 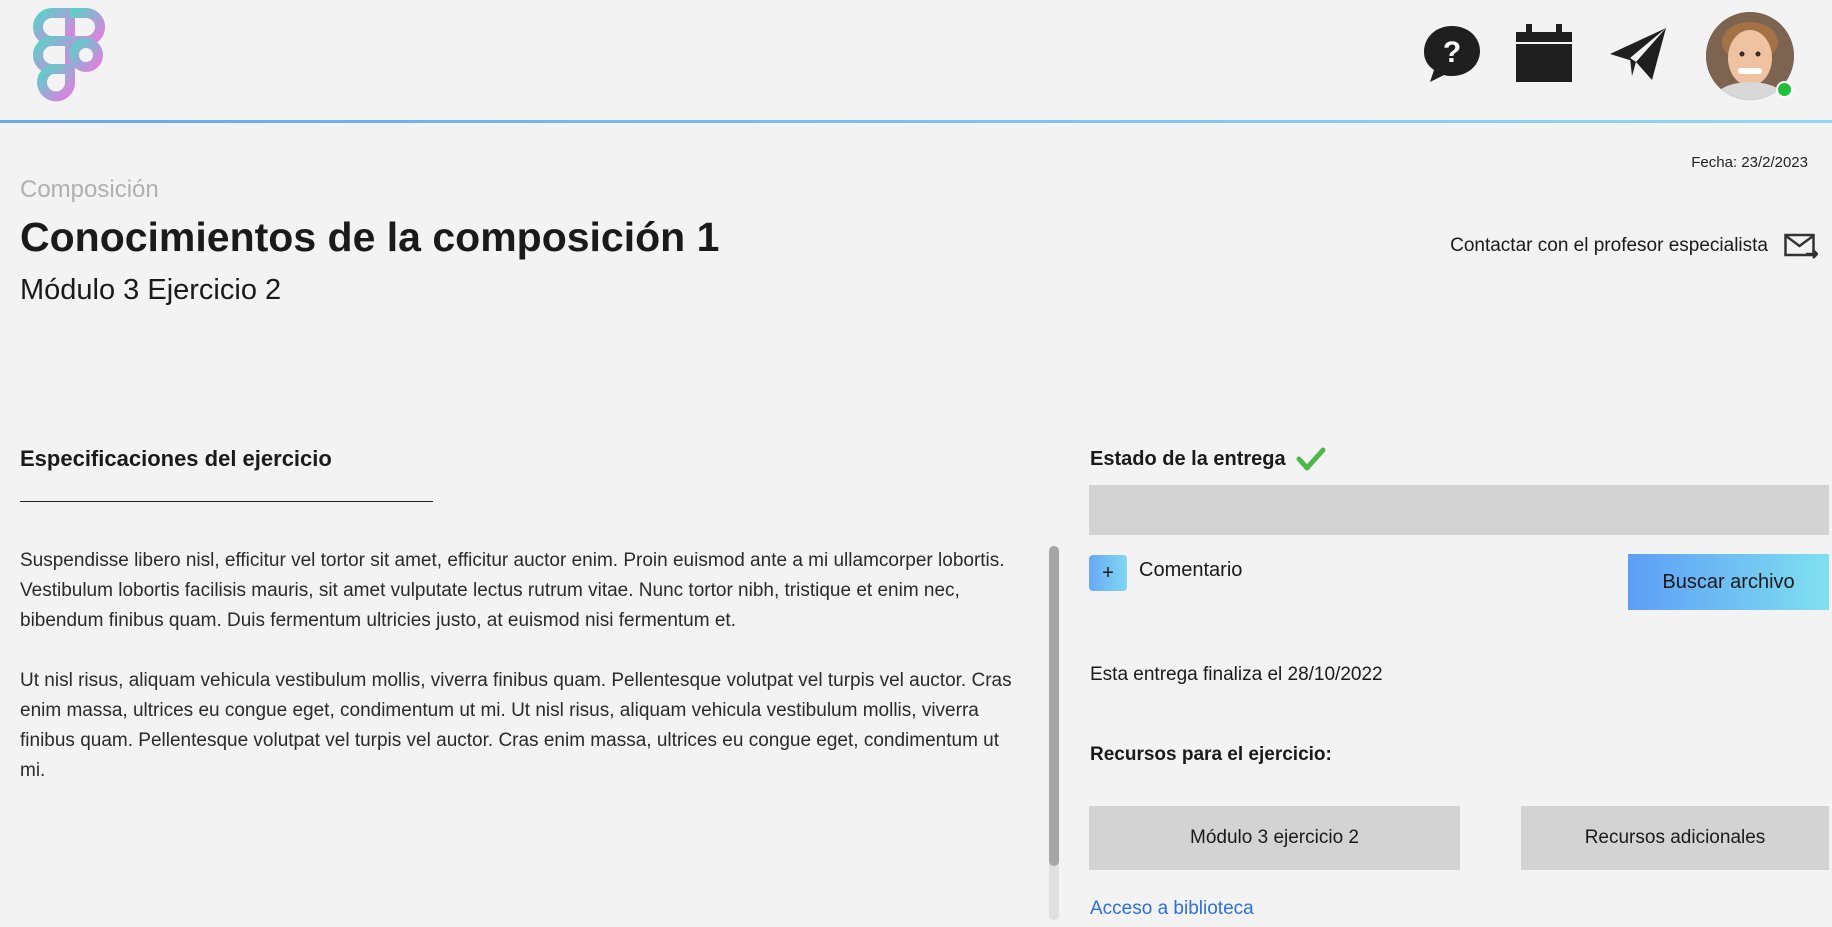 I want to click on library-link: Acceso a biblioteca, so click(x=1172, y=909).